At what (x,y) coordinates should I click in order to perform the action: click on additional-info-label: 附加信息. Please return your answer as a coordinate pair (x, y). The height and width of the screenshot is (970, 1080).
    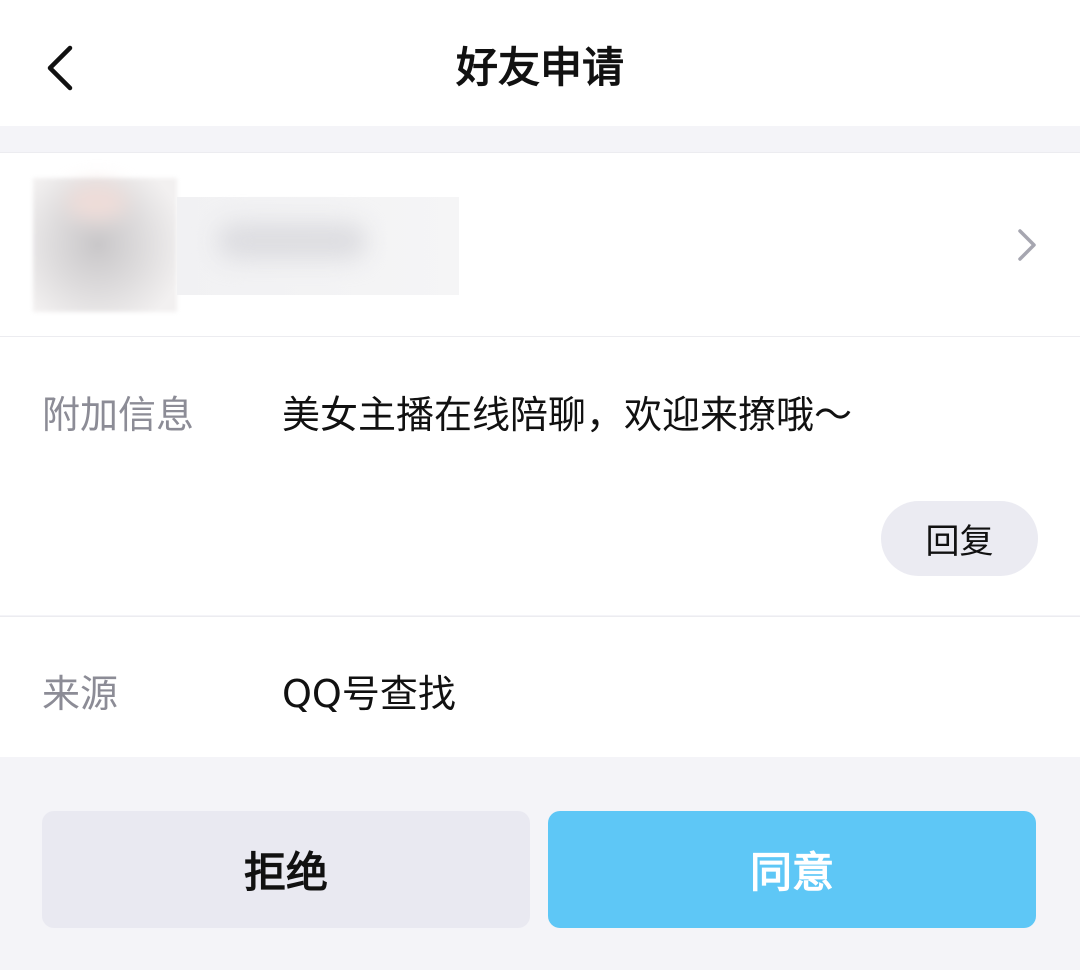
    Looking at the image, I should click on (118, 415).